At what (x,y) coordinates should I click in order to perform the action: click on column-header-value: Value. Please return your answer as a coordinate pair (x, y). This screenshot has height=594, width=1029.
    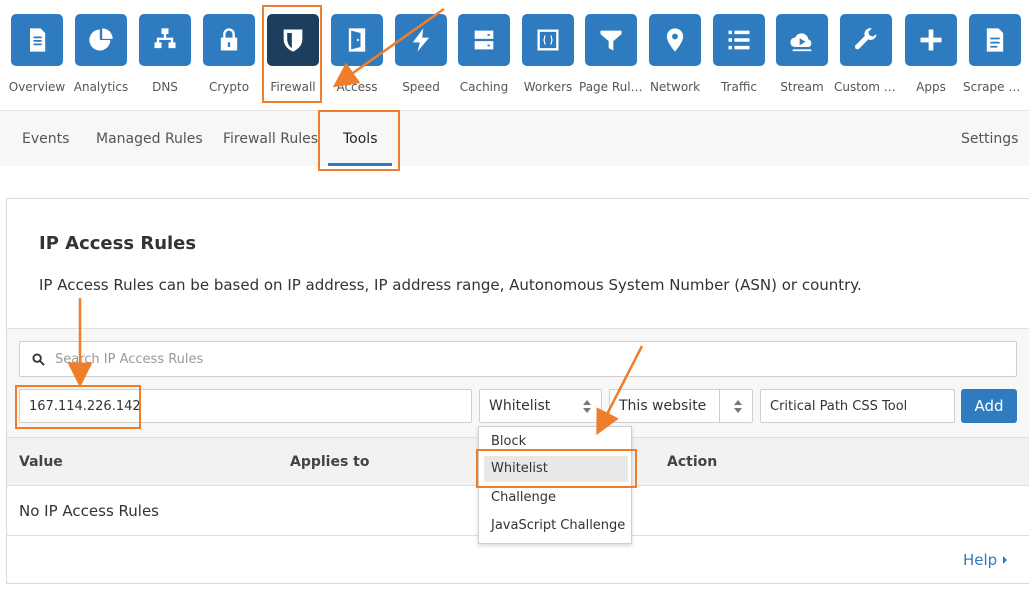
    Looking at the image, I should click on (41, 462).